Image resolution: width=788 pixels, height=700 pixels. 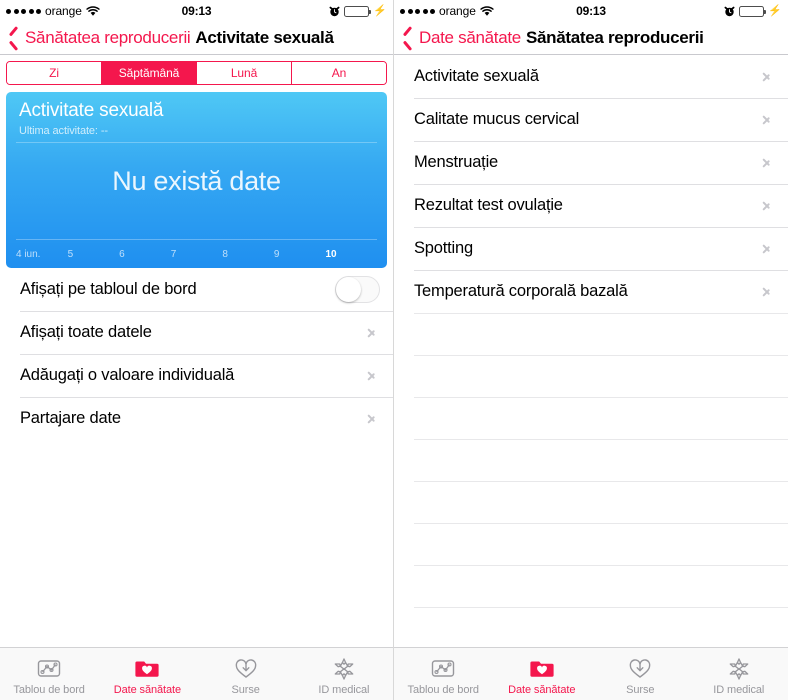 What do you see at coordinates (86, 332) in the screenshot?
I see `row-label: Afișați toate datele` at bounding box center [86, 332].